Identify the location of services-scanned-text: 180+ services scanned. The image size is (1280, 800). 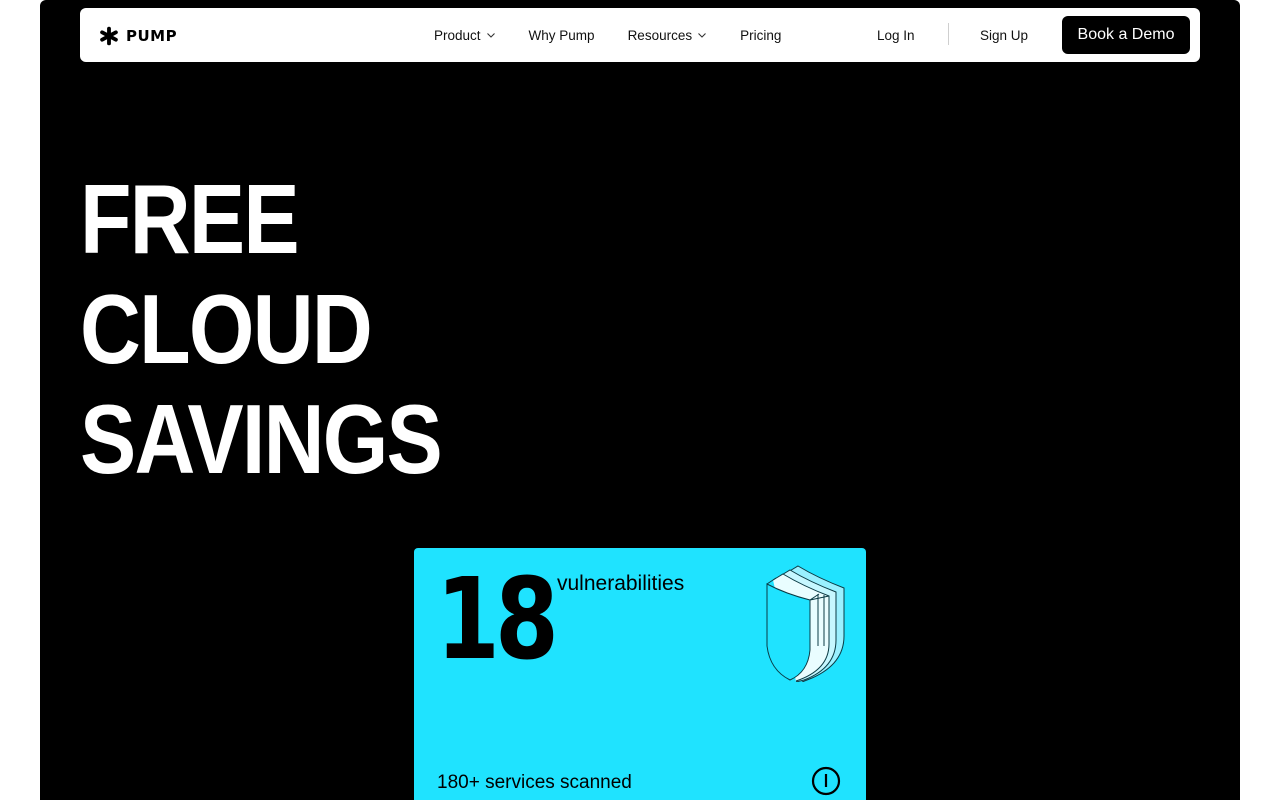
(534, 782).